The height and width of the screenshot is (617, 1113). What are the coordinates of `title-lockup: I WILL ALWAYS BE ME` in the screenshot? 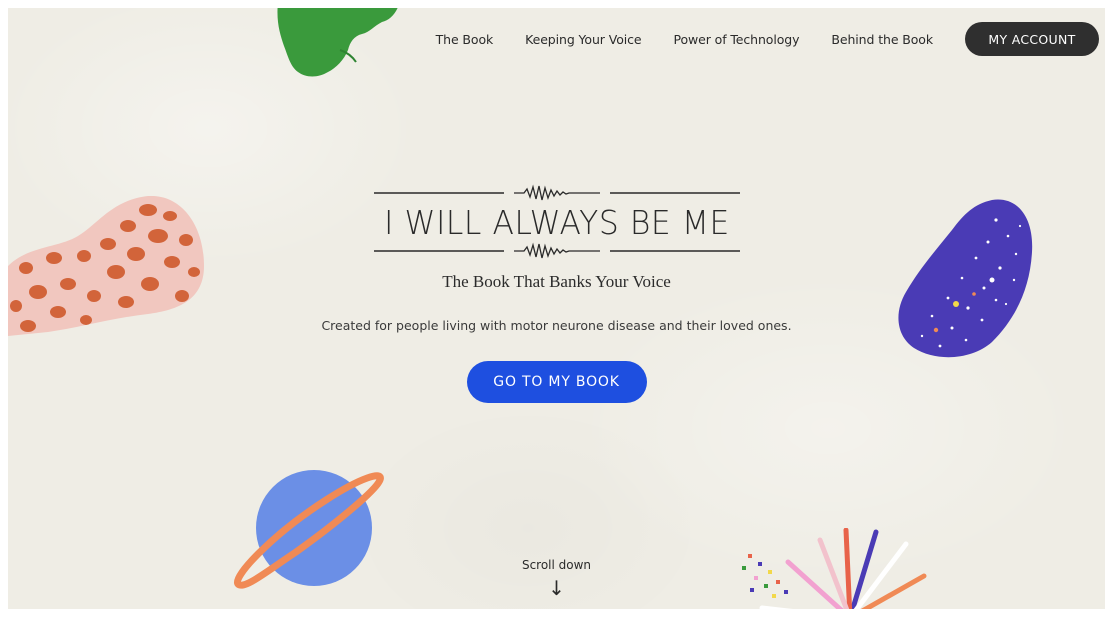 It's located at (556, 222).